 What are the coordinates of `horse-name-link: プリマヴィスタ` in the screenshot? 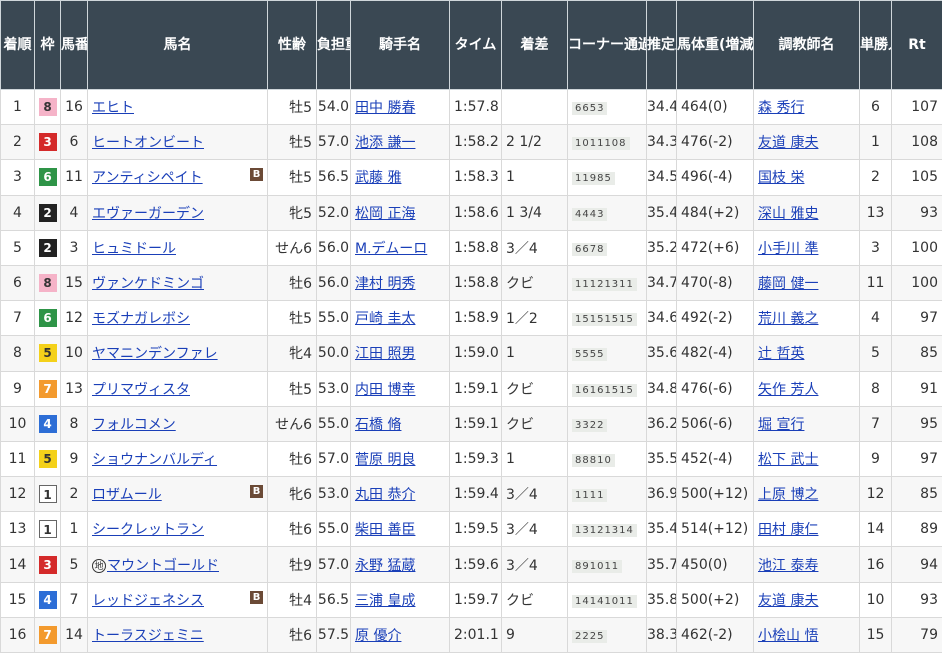 It's located at (141, 390).